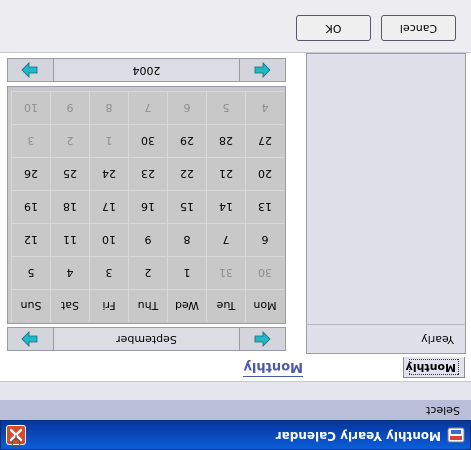 Image resolution: width=471 pixels, height=450 pixels. What do you see at coordinates (386, 339) in the screenshot?
I see `list-item-yearly: Yearly` at bounding box center [386, 339].